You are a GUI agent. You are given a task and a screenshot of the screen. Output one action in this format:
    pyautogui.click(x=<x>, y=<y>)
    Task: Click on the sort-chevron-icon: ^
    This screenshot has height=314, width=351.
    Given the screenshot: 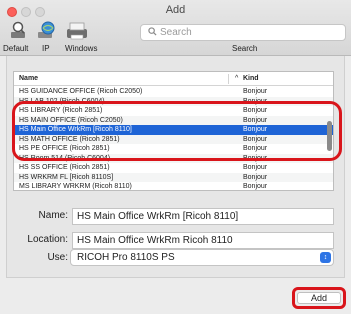 What is the action you would take?
    pyautogui.click(x=237, y=78)
    